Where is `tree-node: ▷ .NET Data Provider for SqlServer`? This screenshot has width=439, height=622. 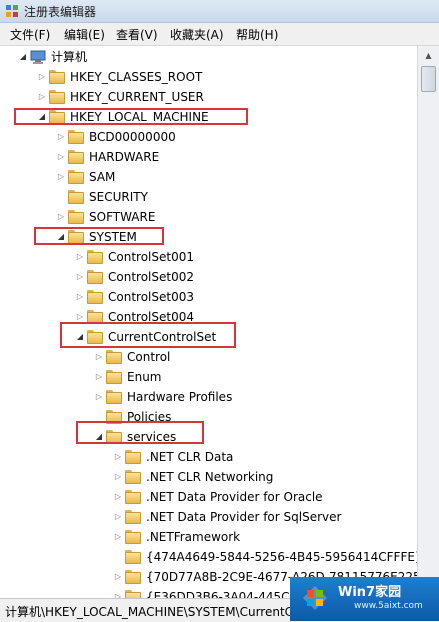
tree-node: ▷ .NET Data Provider for SqlServer is located at coordinates (265, 517).